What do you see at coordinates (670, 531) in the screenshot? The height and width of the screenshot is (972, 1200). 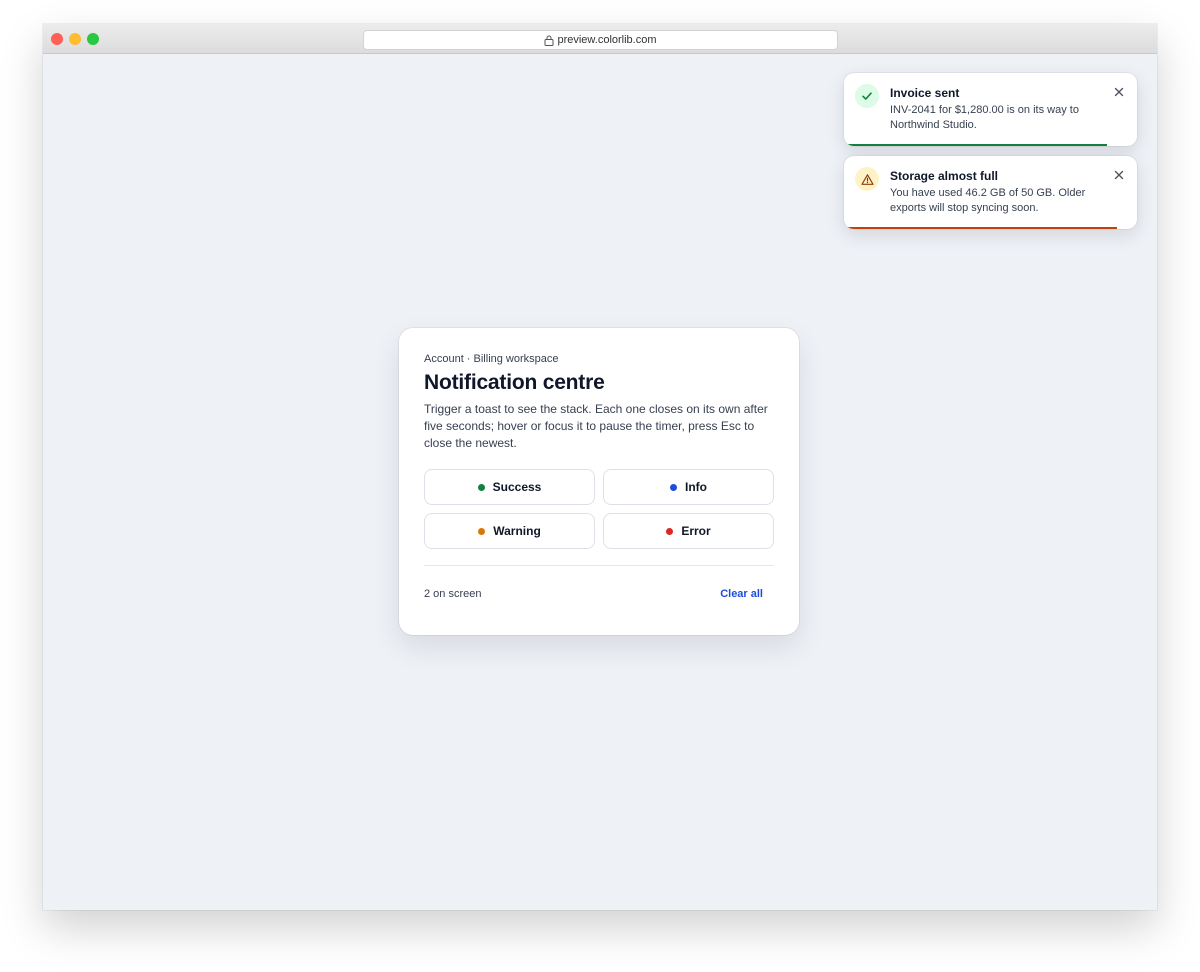 I see `error-dot-icon` at bounding box center [670, 531].